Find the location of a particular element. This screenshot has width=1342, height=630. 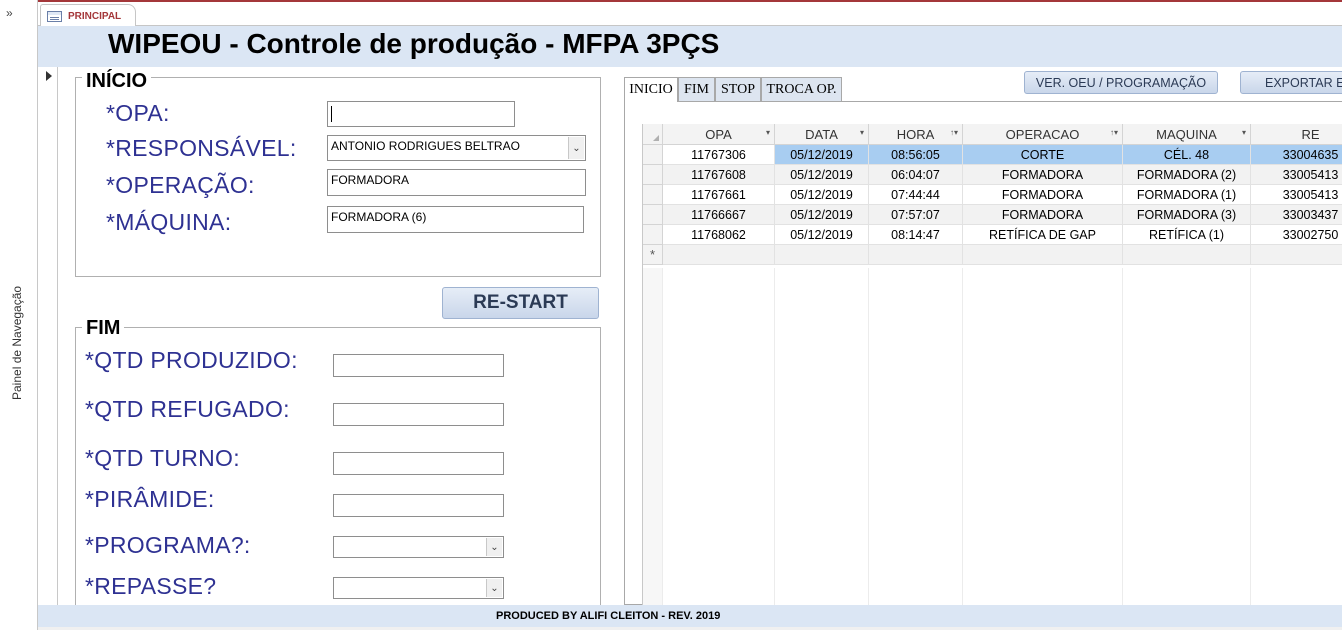

cell-re: 33004635 is located at coordinates (1296, 155).